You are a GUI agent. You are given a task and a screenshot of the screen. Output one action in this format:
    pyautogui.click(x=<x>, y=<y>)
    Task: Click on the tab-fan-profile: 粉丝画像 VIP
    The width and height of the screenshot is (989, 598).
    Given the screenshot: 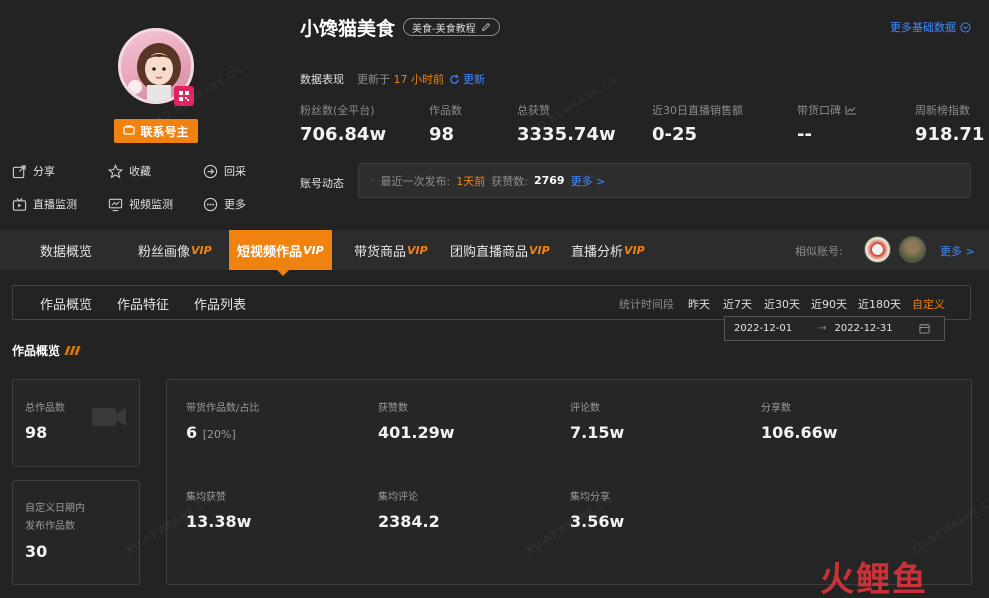 What is the action you would take?
    pyautogui.click(x=175, y=250)
    